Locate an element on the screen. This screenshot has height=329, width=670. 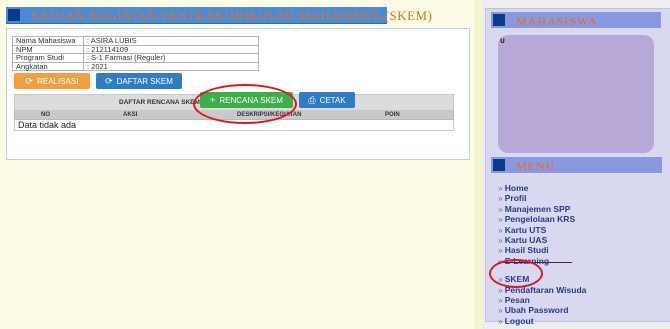
daftar-skem-button: ⟳ DAFTAR SKEM is located at coordinates (139, 81).